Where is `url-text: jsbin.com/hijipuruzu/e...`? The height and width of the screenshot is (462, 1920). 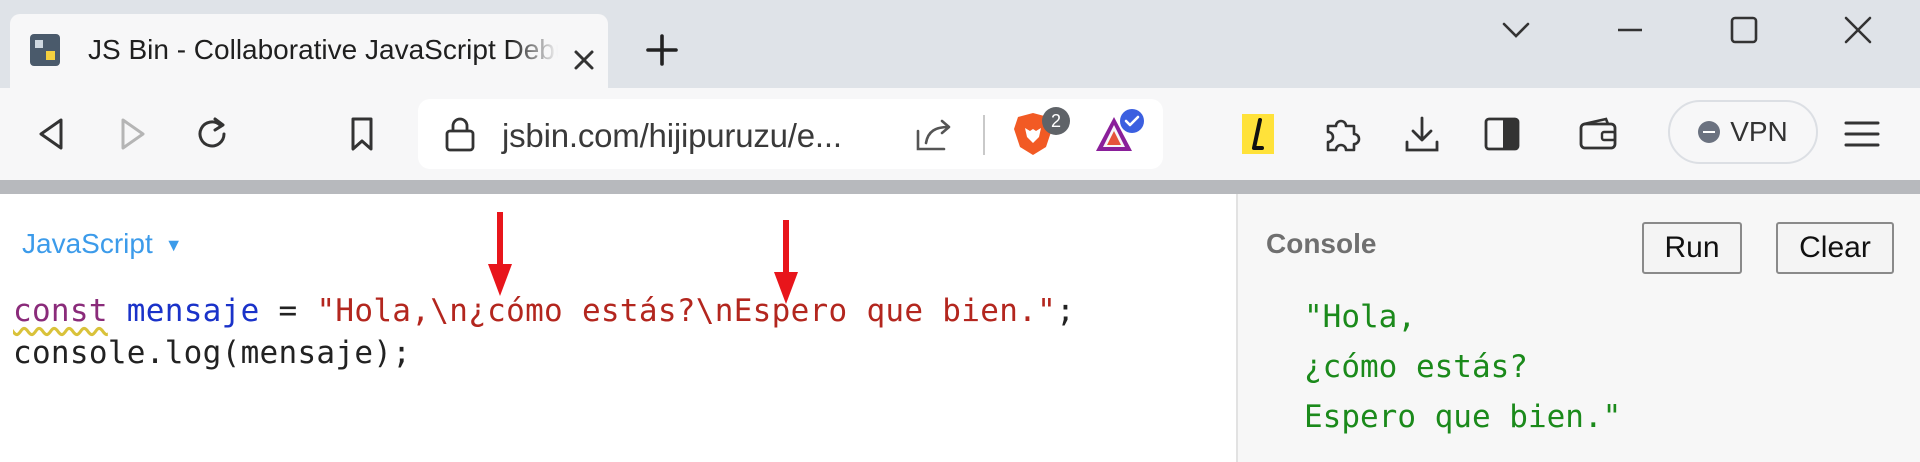
url-text: jsbin.com/hijipuruzu/e... is located at coordinates (672, 135).